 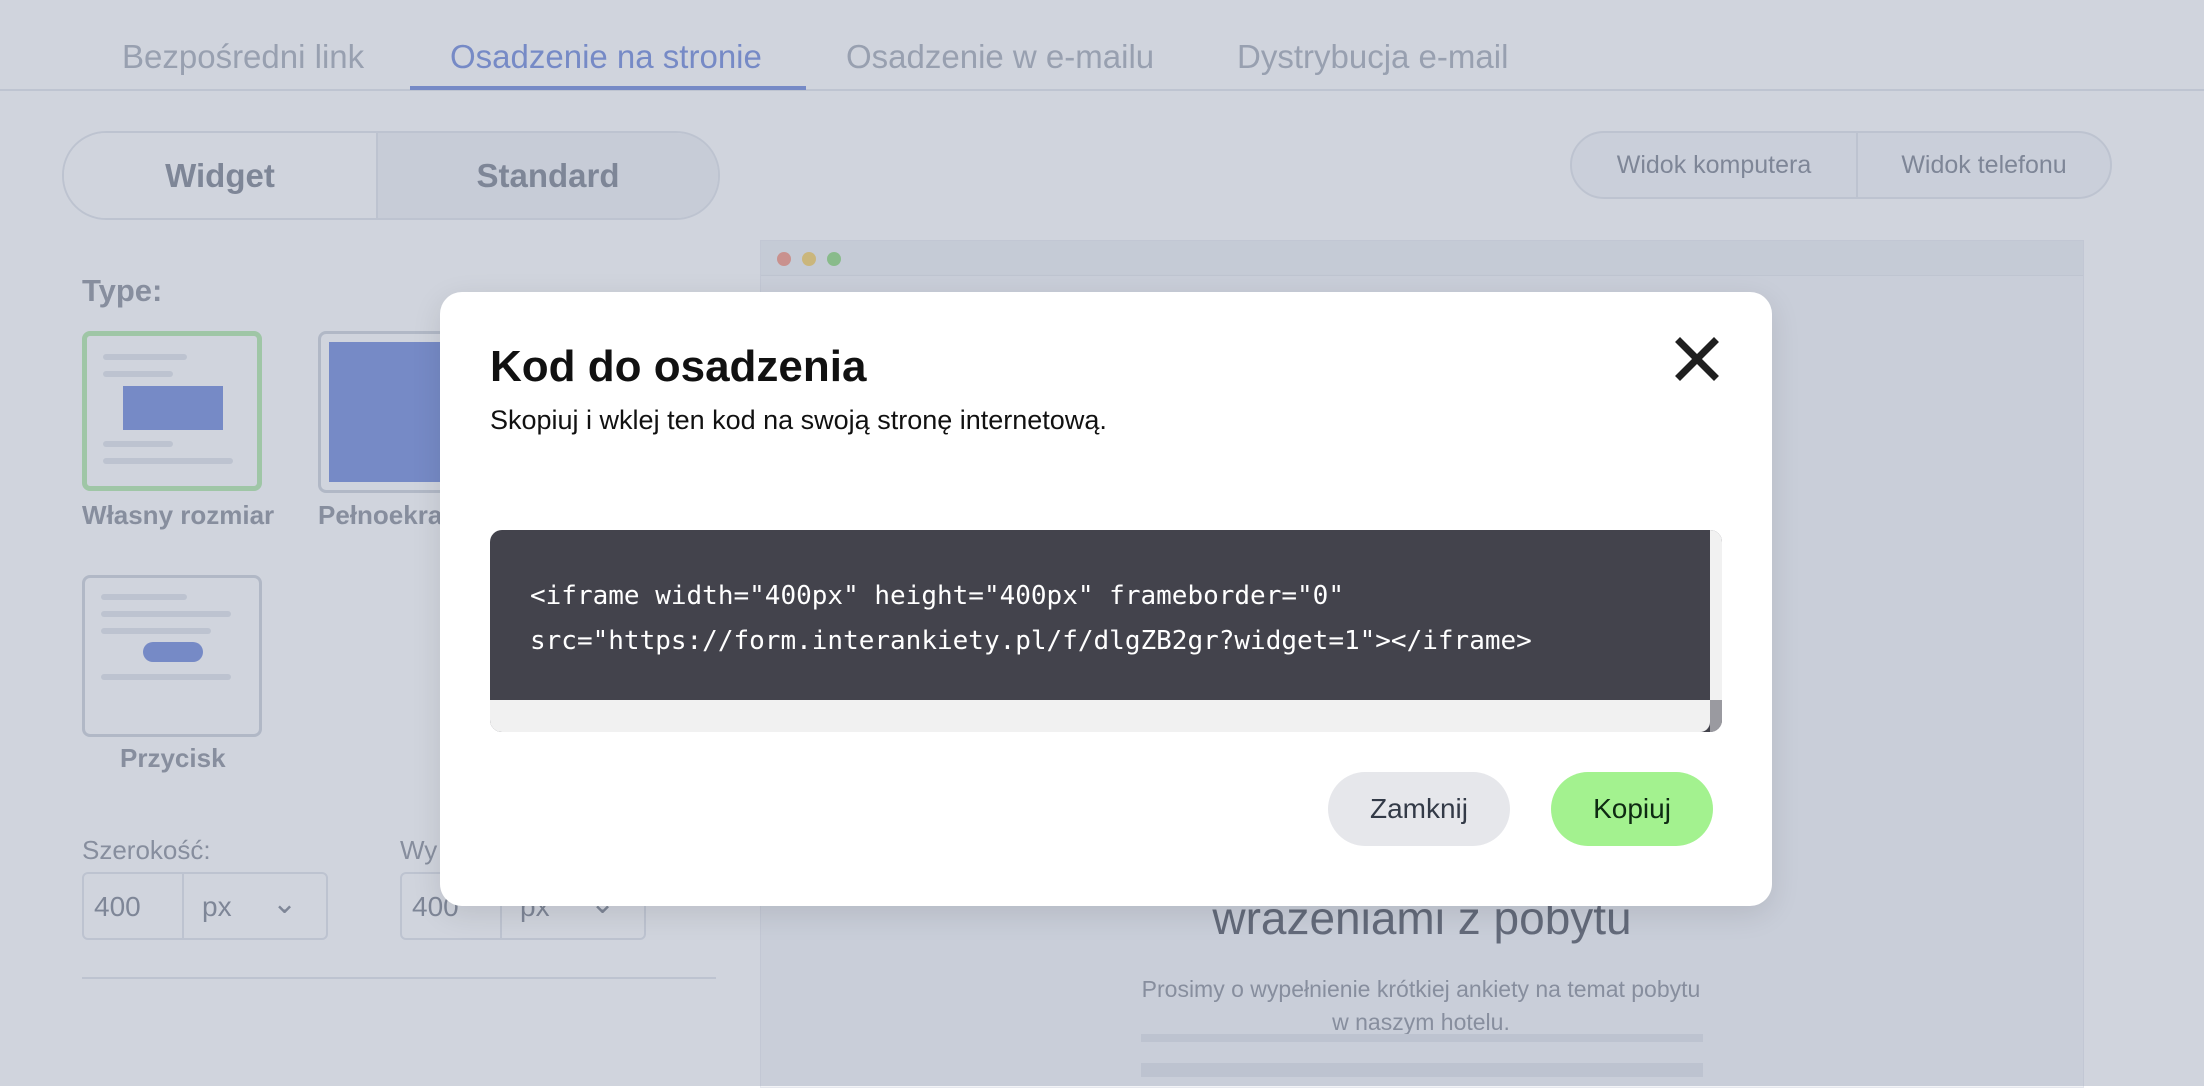 What do you see at coordinates (678, 366) in the screenshot?
I see `dialog-title: Kod do osadzenia` at bounding box center [678, 366].